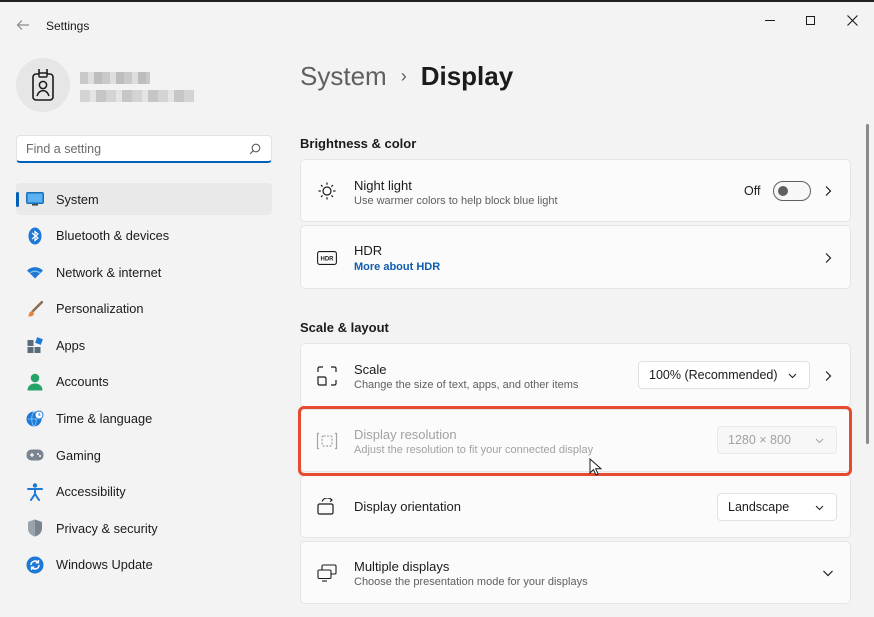 This screenshot has height=617, width=874. I want to click on sidebar-item-label: Privacy & security, so click(107, 528).